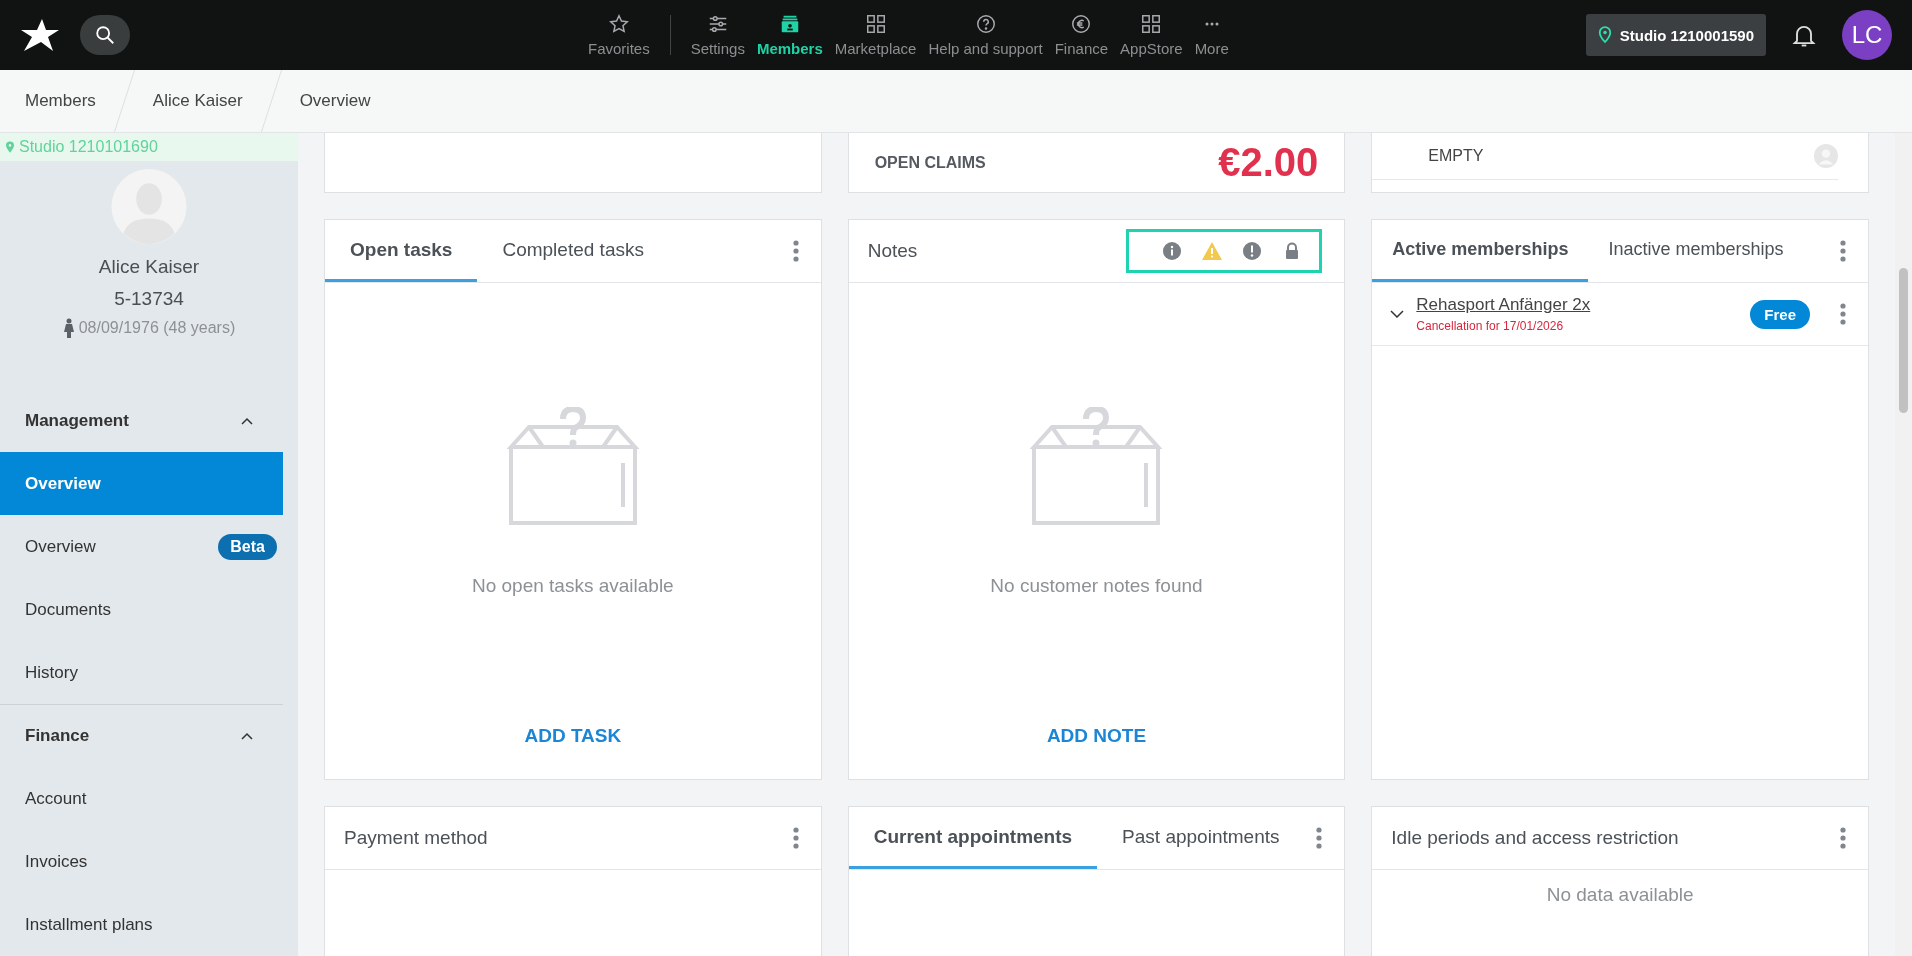 The height and width of the screenshot is (956, 1912). Describe the element at coordinates (1490, 326) in the screenshot. I see `cancellation-note: Cancellation for 17/01/2026` at that location.